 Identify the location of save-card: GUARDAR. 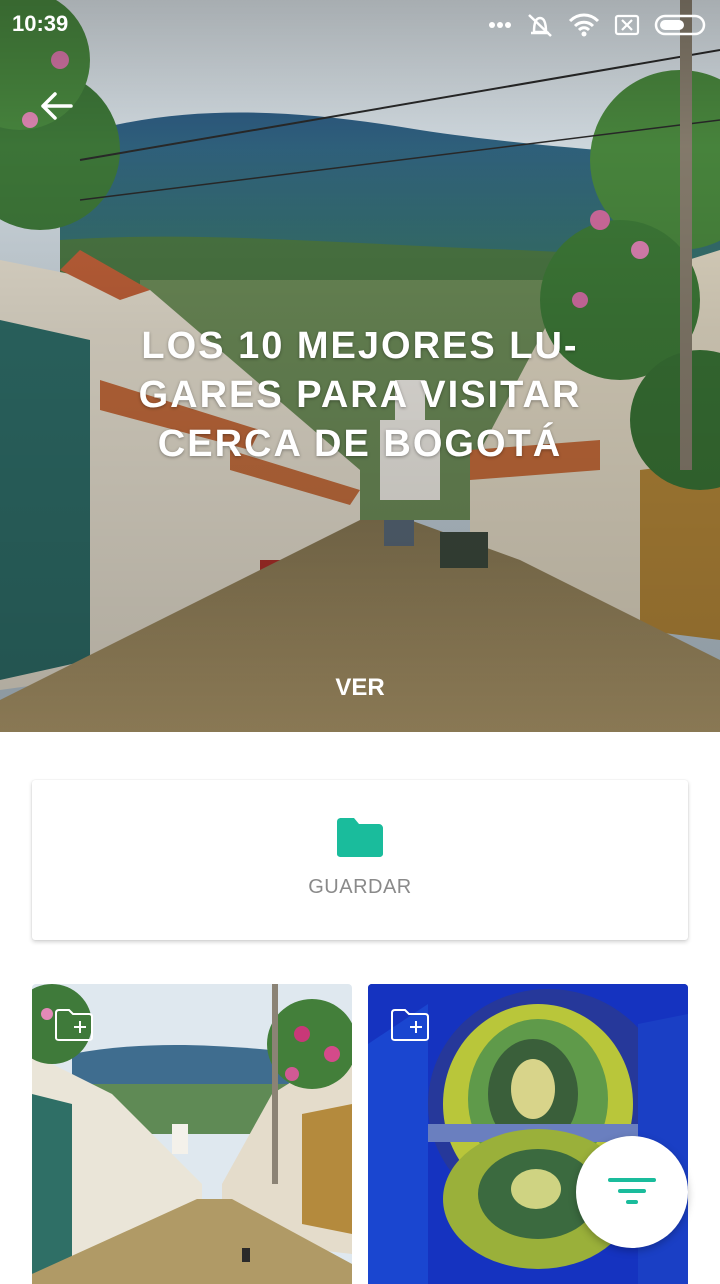
(360, 860).